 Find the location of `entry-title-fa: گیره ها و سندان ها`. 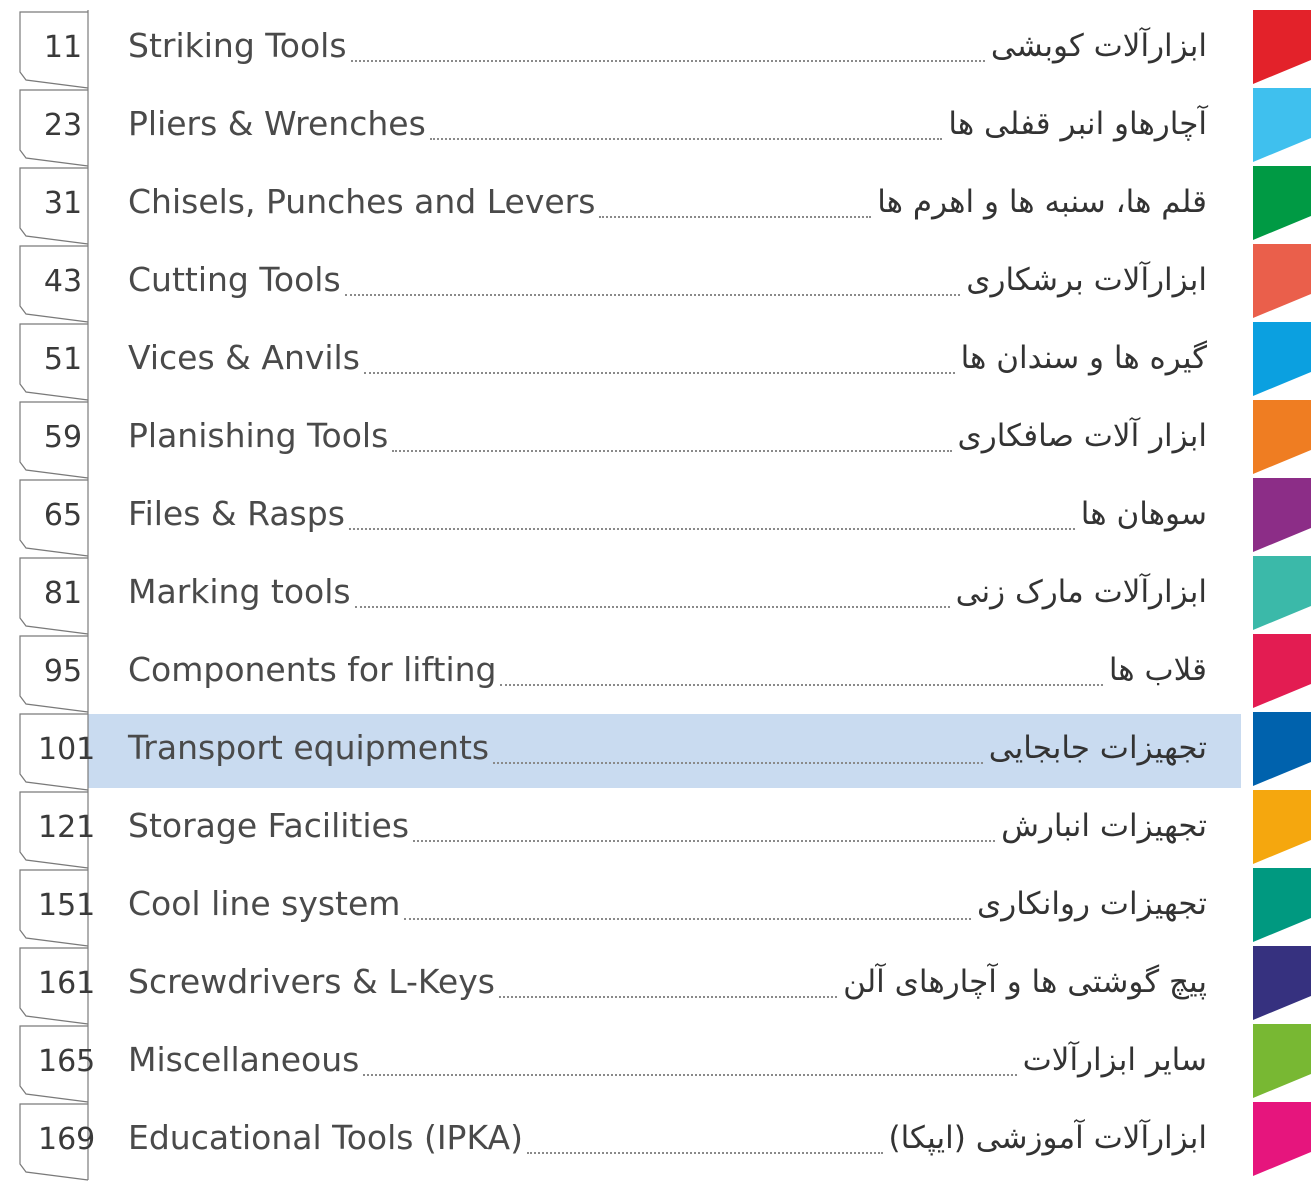

entry-title-fa: گیره ها و سندان ها is located at coordinates (1084, 358).